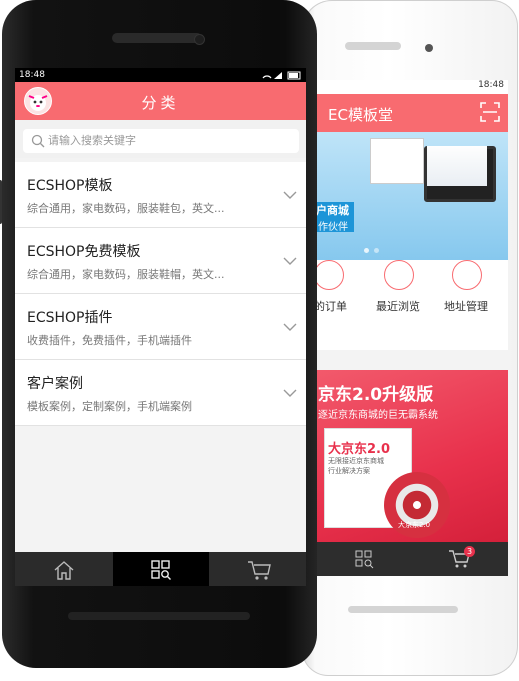 Image resolution: width=519 pixels, height=681 pixels. I want to click on shortcut-label-orders: 的订单, so click(330, 306).